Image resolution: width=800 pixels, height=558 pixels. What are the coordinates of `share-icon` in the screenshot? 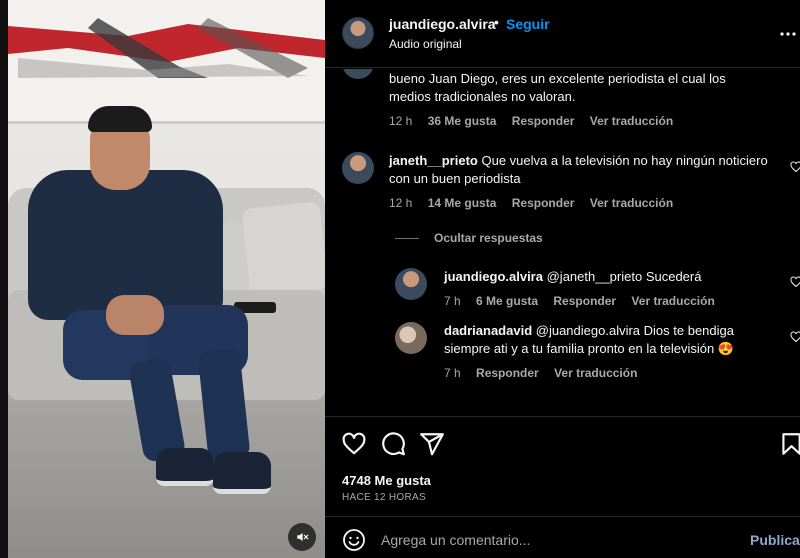 It's located at (432, 444).